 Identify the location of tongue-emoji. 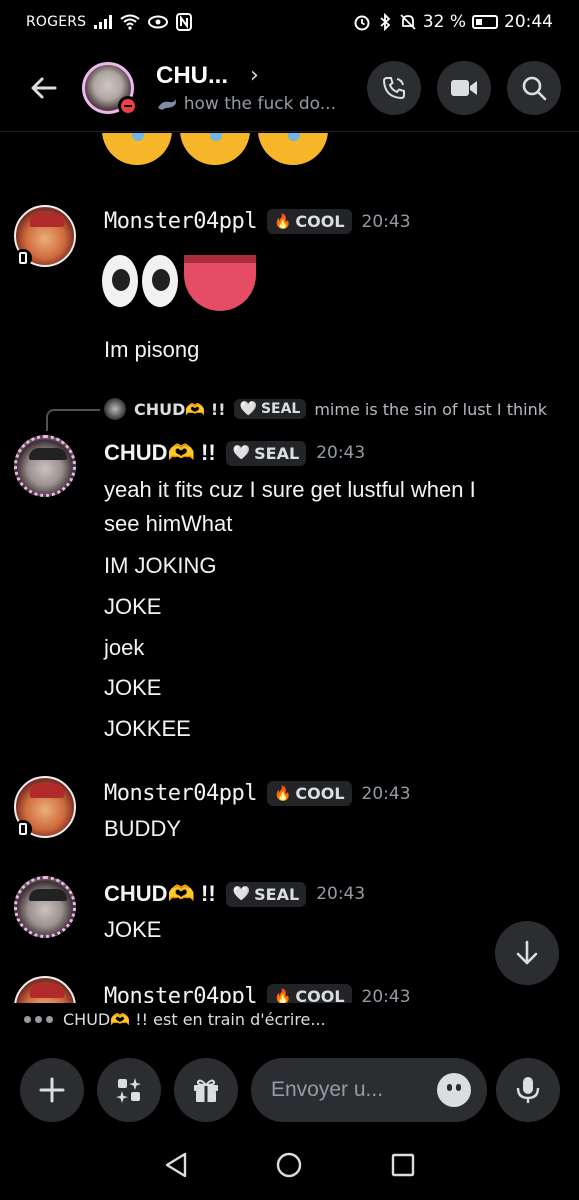
(220, 283).